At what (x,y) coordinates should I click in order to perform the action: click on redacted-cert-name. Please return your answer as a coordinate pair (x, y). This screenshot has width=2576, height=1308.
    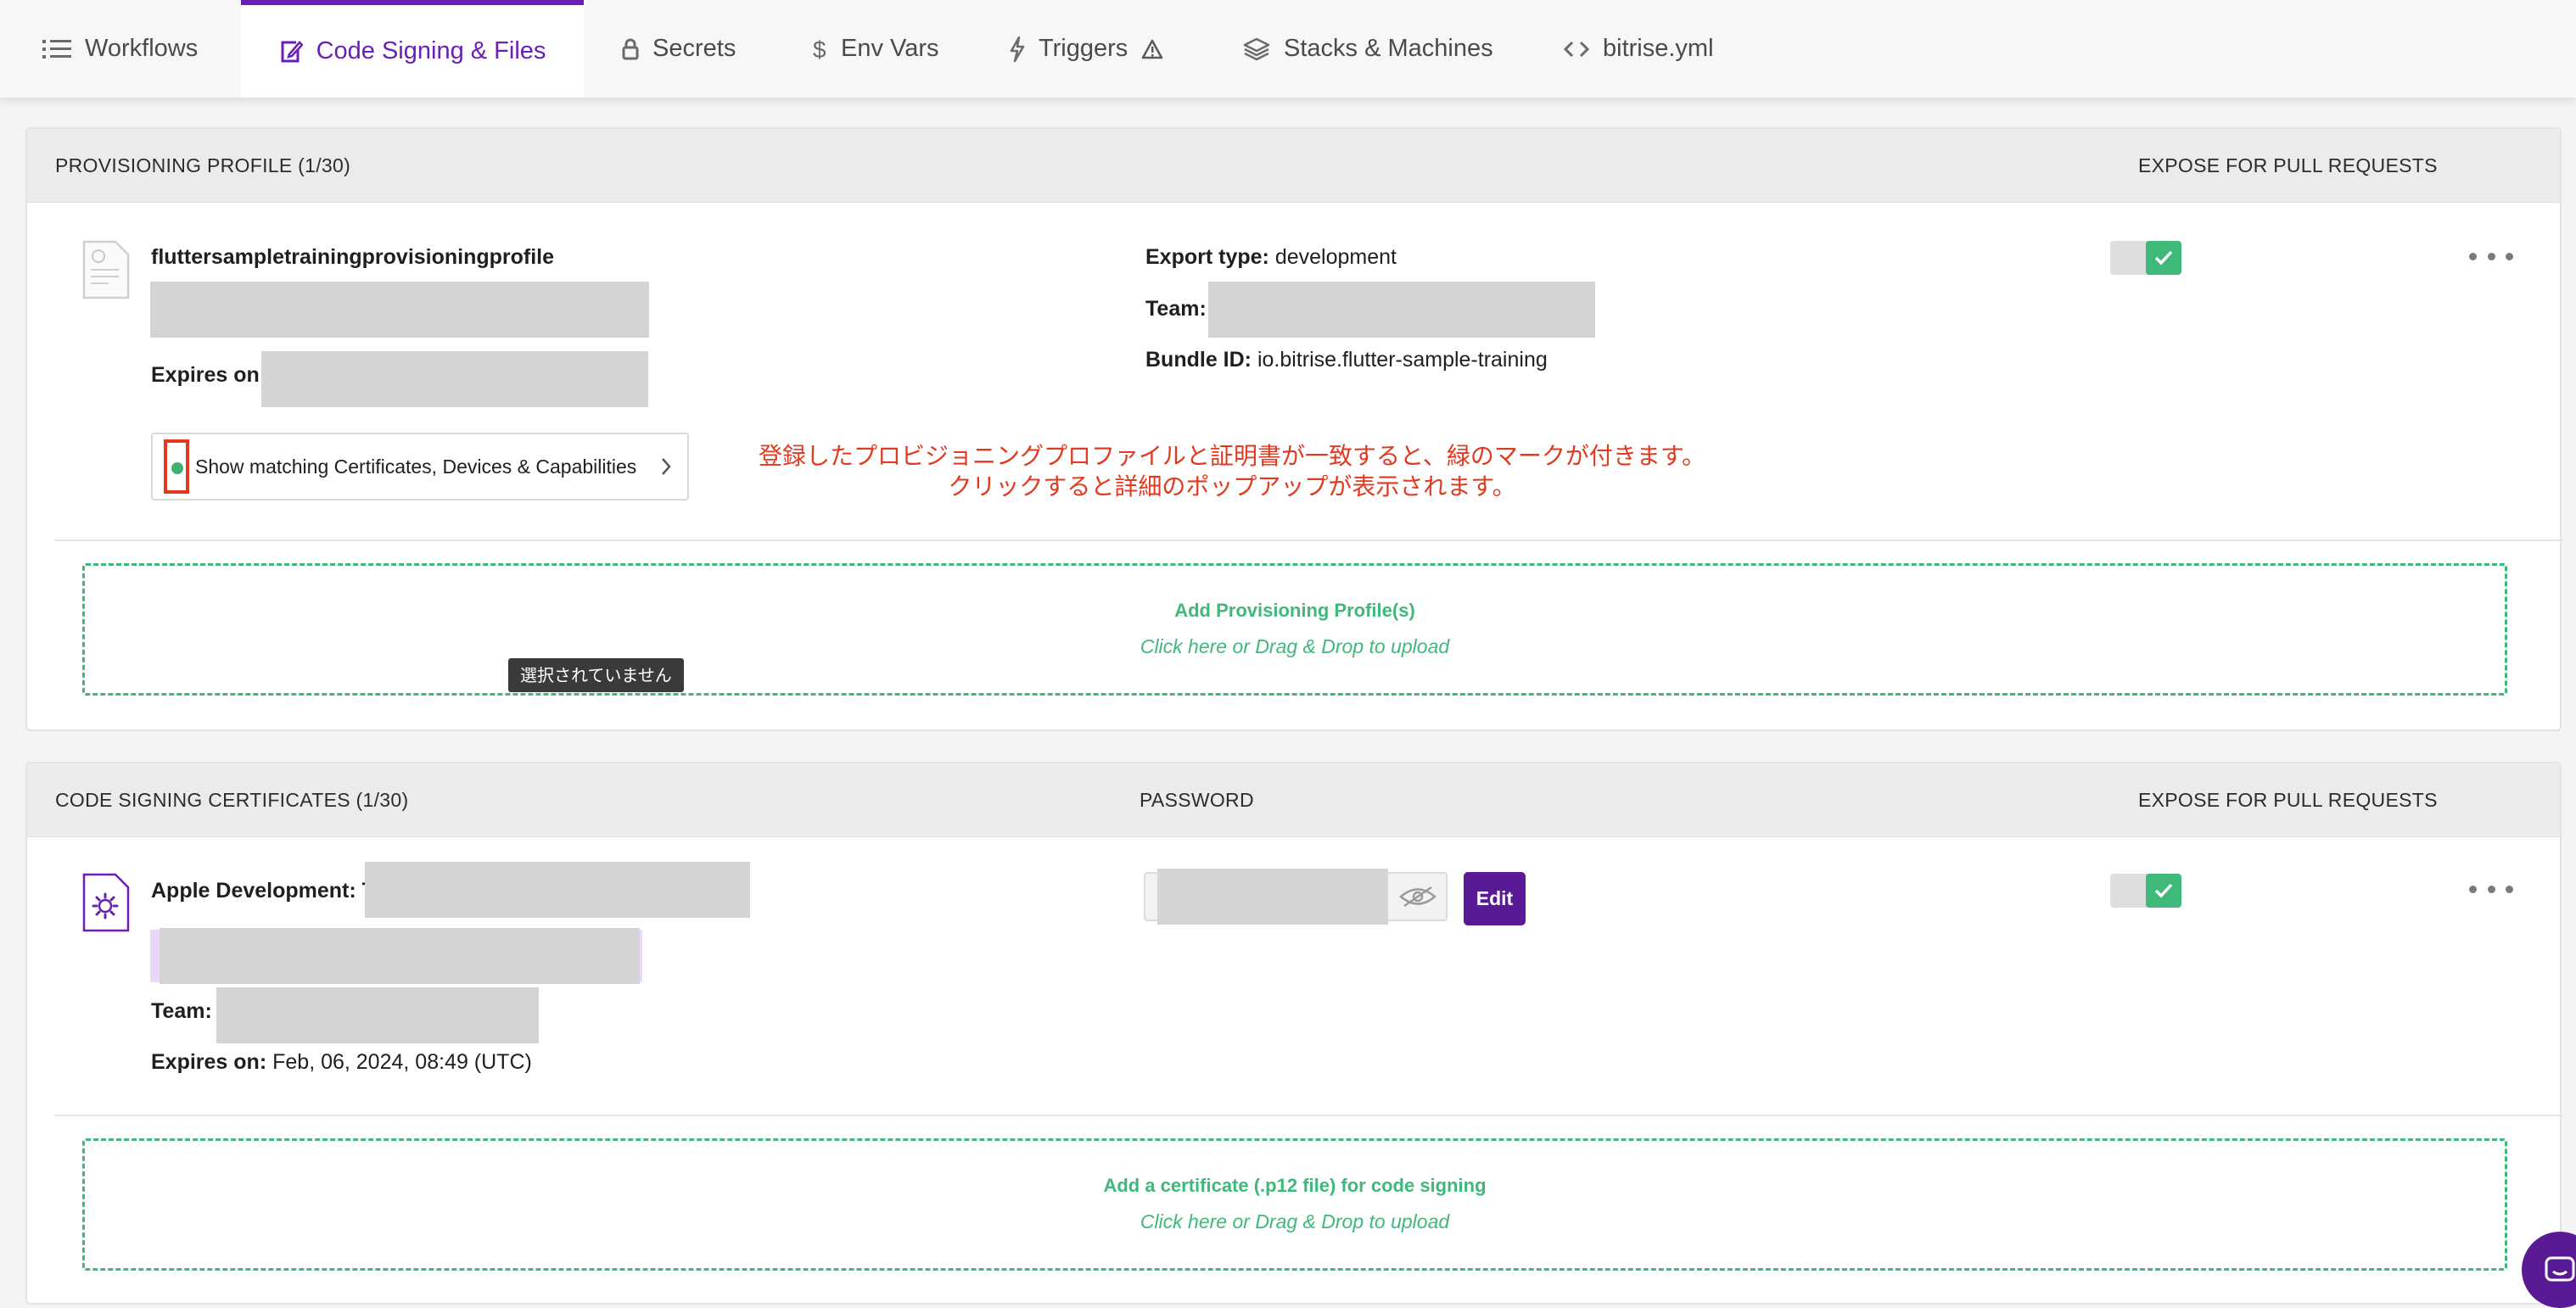
    Looking at the image, I should click on (557, 890).